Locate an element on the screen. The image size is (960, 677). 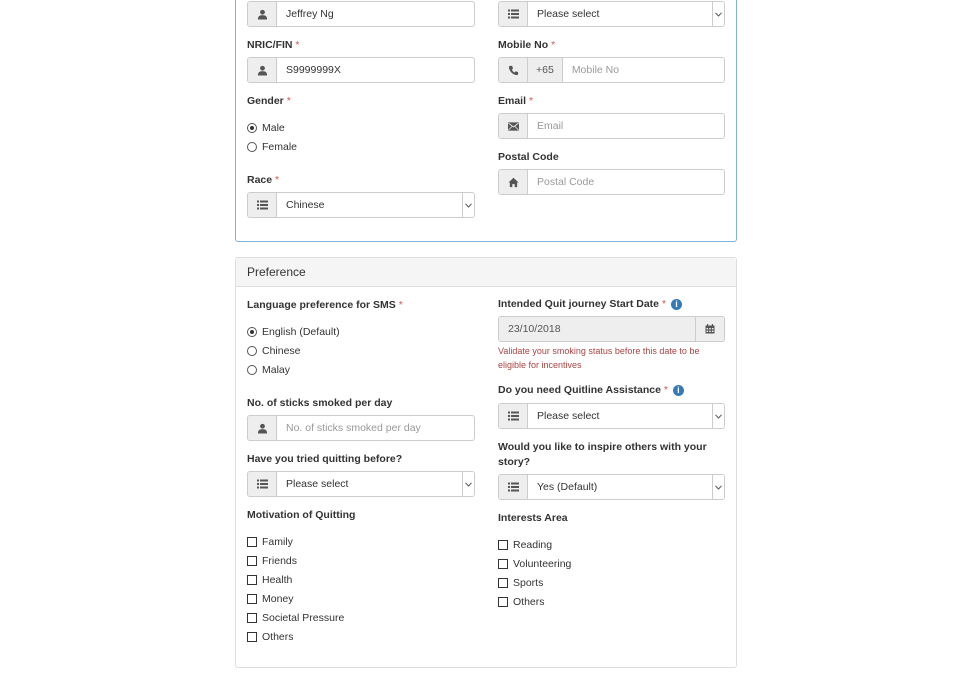
panel-heading: Preference is located at coordinates (486, 272).